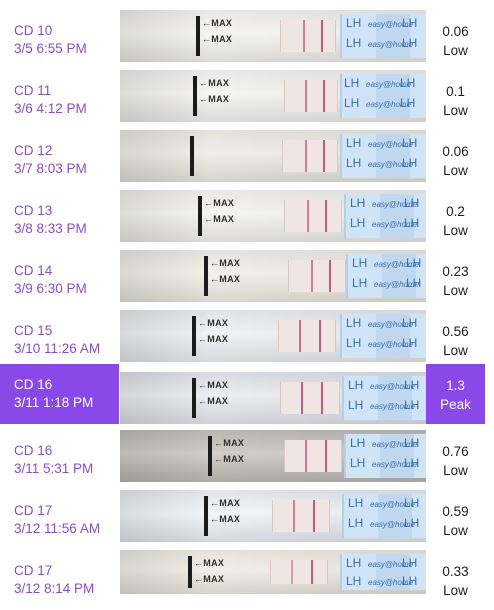  What do you see at coordinates (54, 468) in the screenshot?
I see `test-datetime: 3/11 5:31 PM` at bounding box center [54, 468].